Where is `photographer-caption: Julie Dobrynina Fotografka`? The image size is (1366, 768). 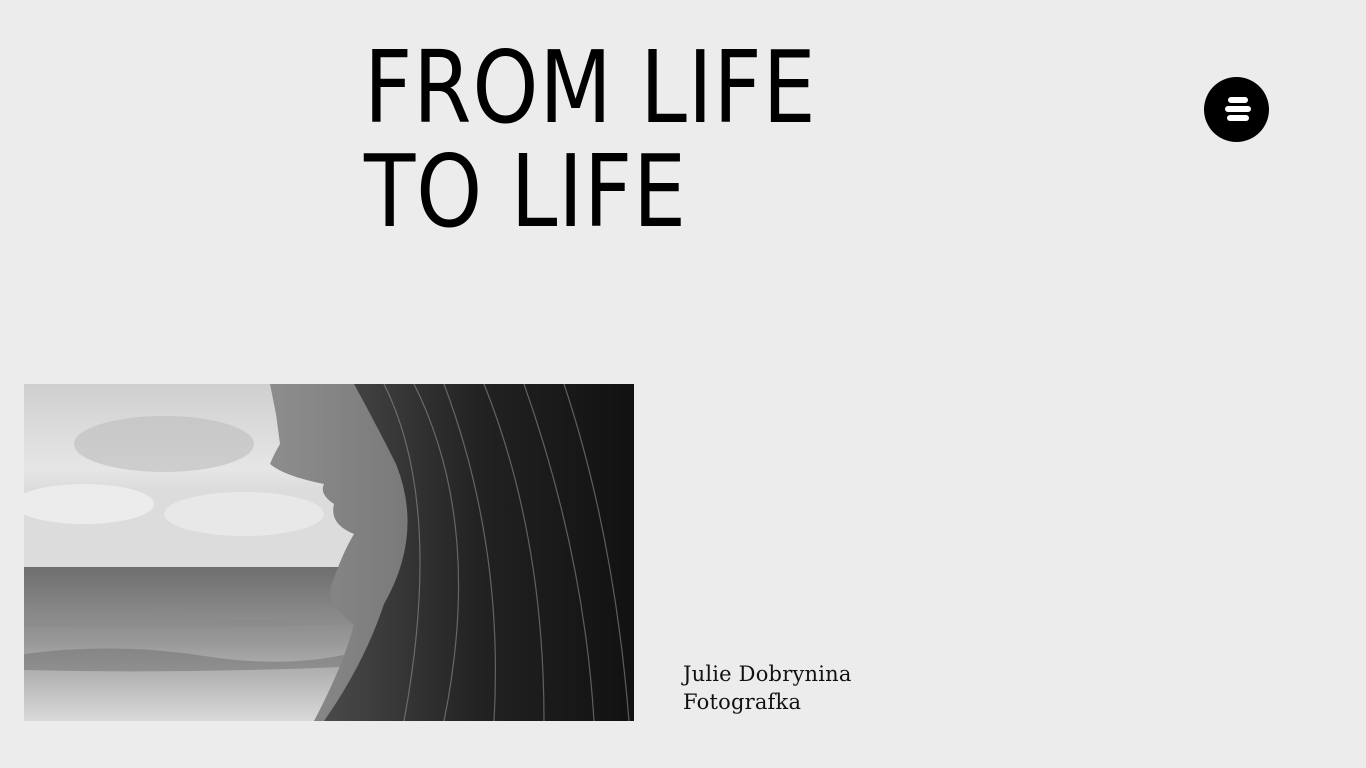
photographer-caption: Julie Dobrynina Fotografka is located at coordinates (767, 688).